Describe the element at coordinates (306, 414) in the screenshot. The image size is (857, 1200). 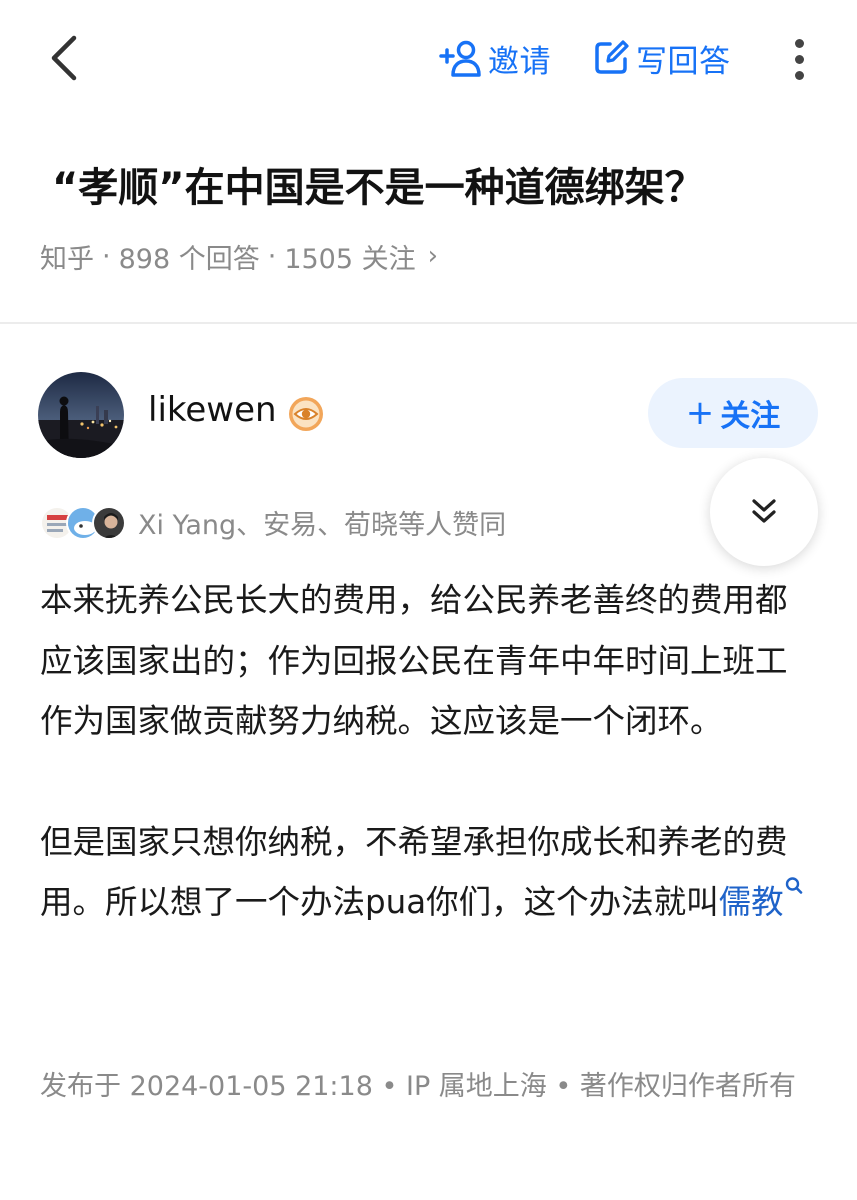
I see `eye-badge-icon` at that location.